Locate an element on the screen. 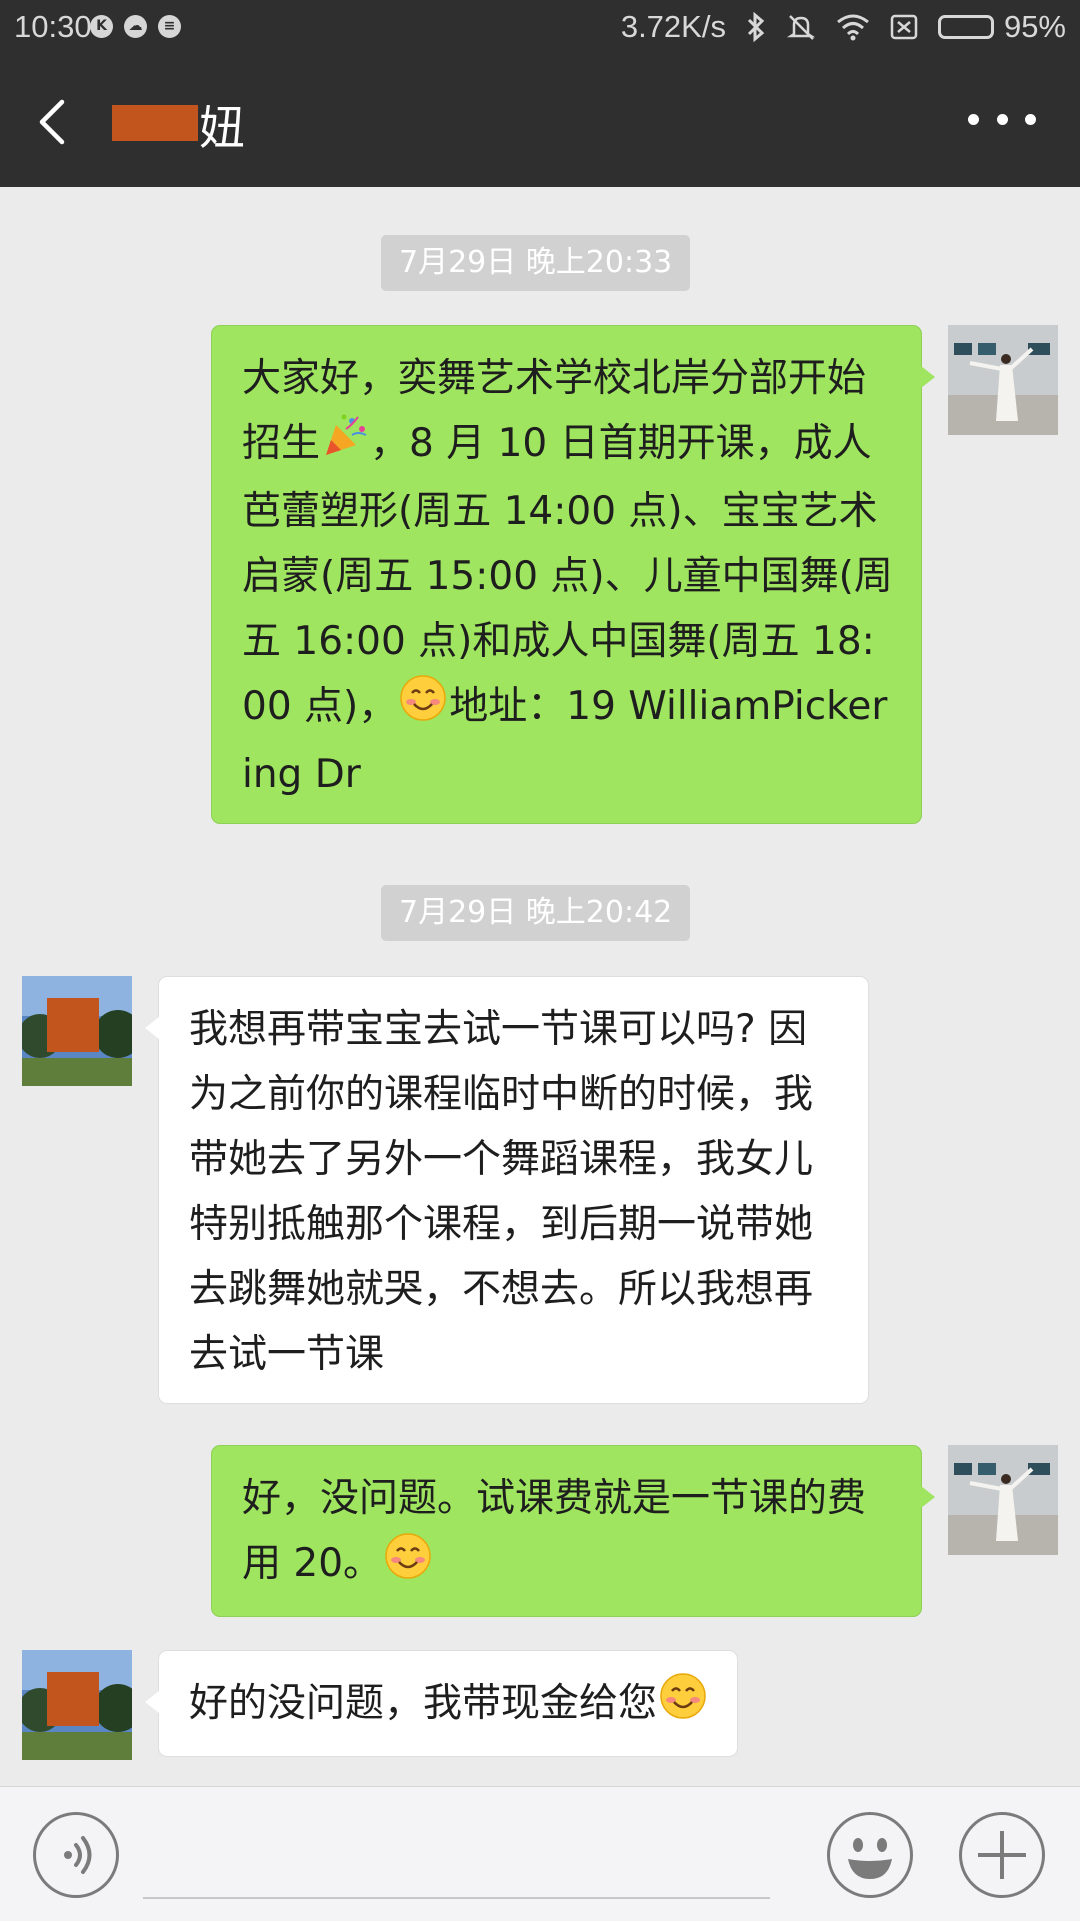  party-popper-emoji is located at coordinates (345, 446).